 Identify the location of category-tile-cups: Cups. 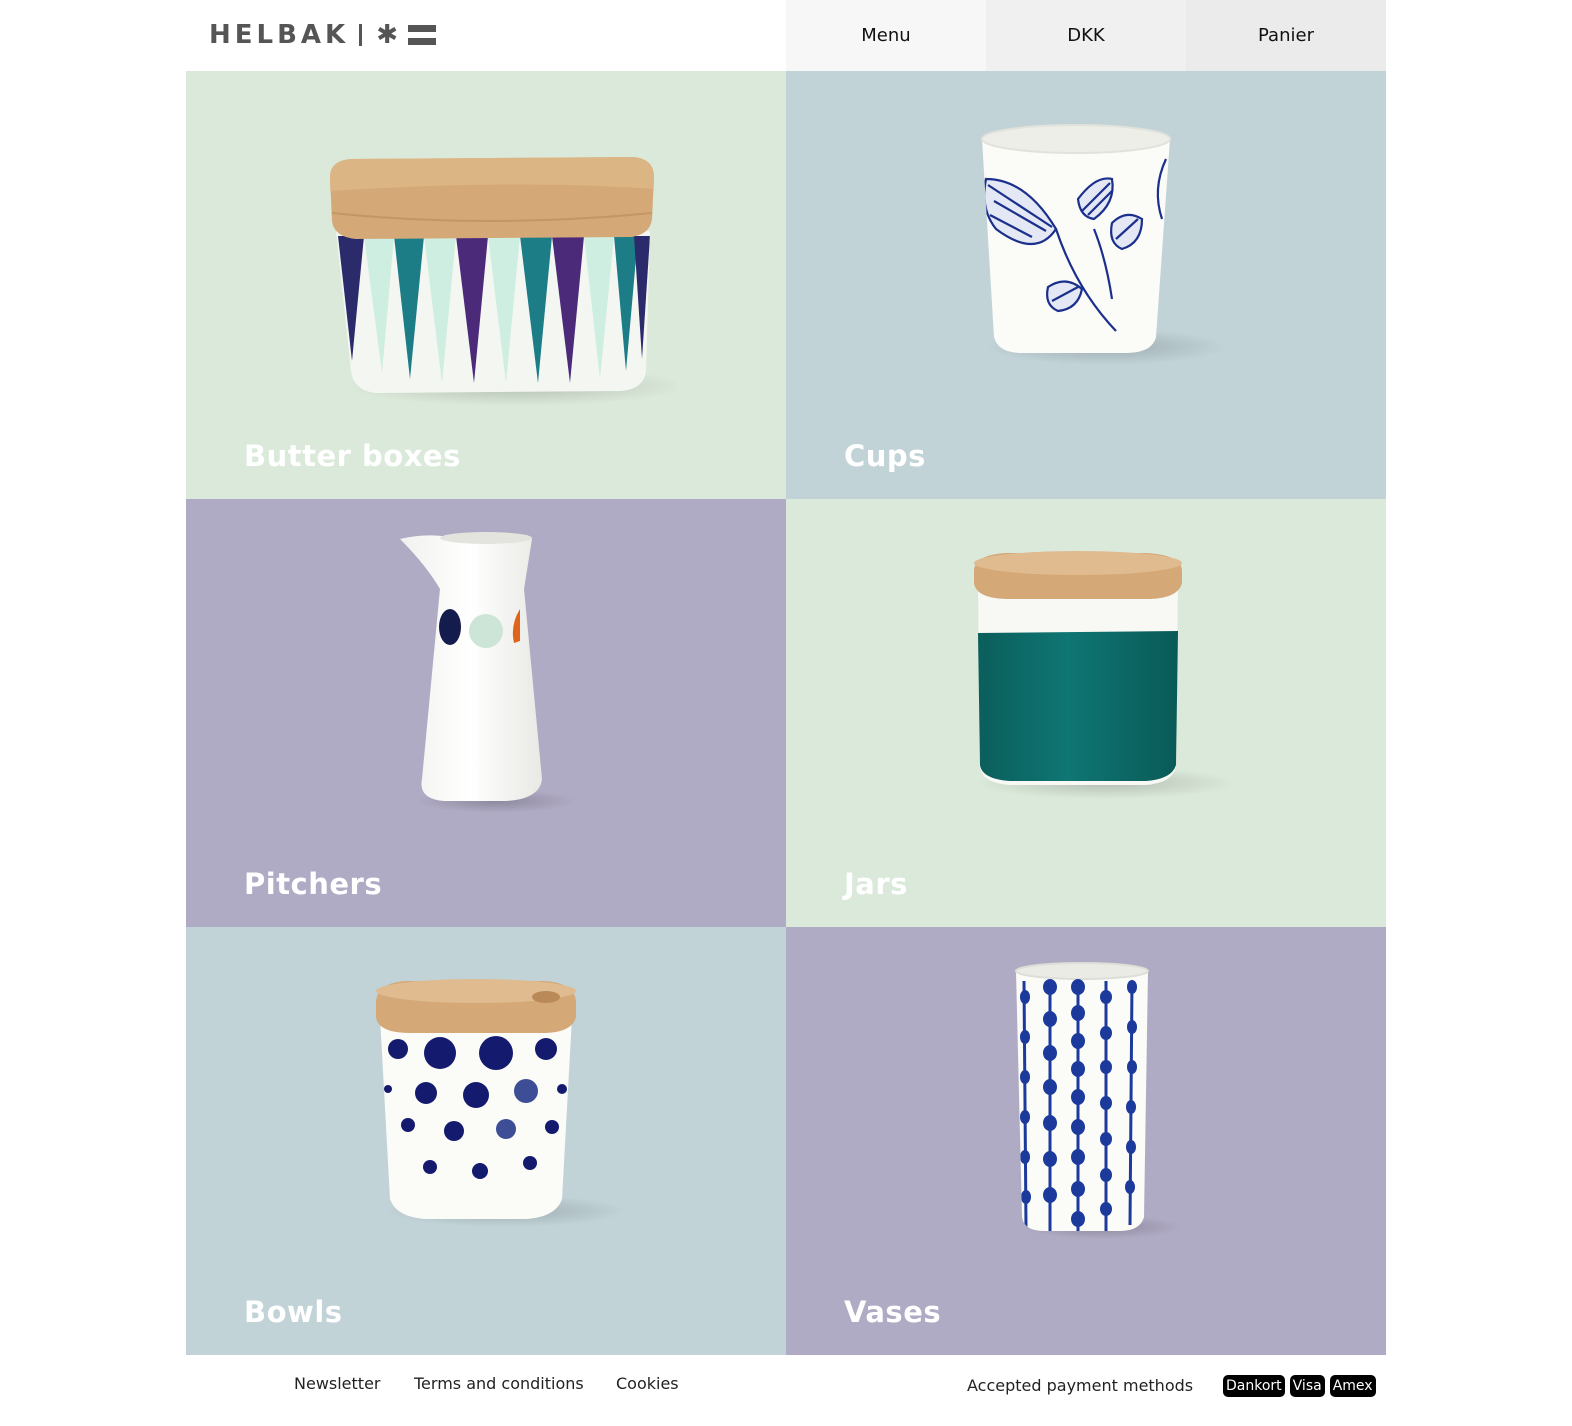
(1086, 285).